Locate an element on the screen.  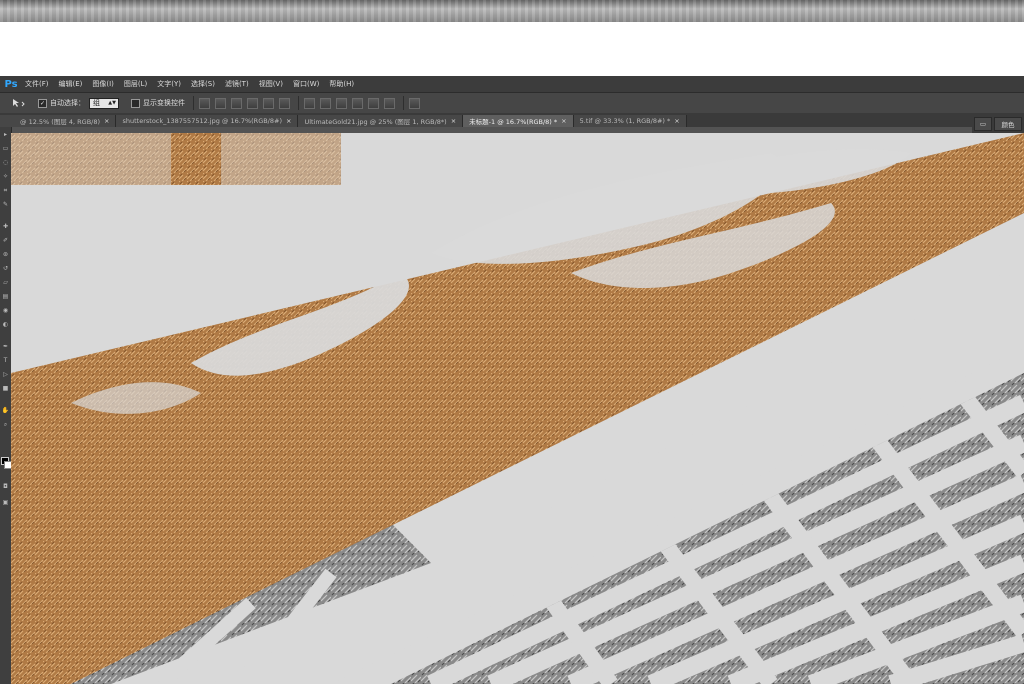
panel-dock: ▭ 颜色 is located at coordinates (998, 123).